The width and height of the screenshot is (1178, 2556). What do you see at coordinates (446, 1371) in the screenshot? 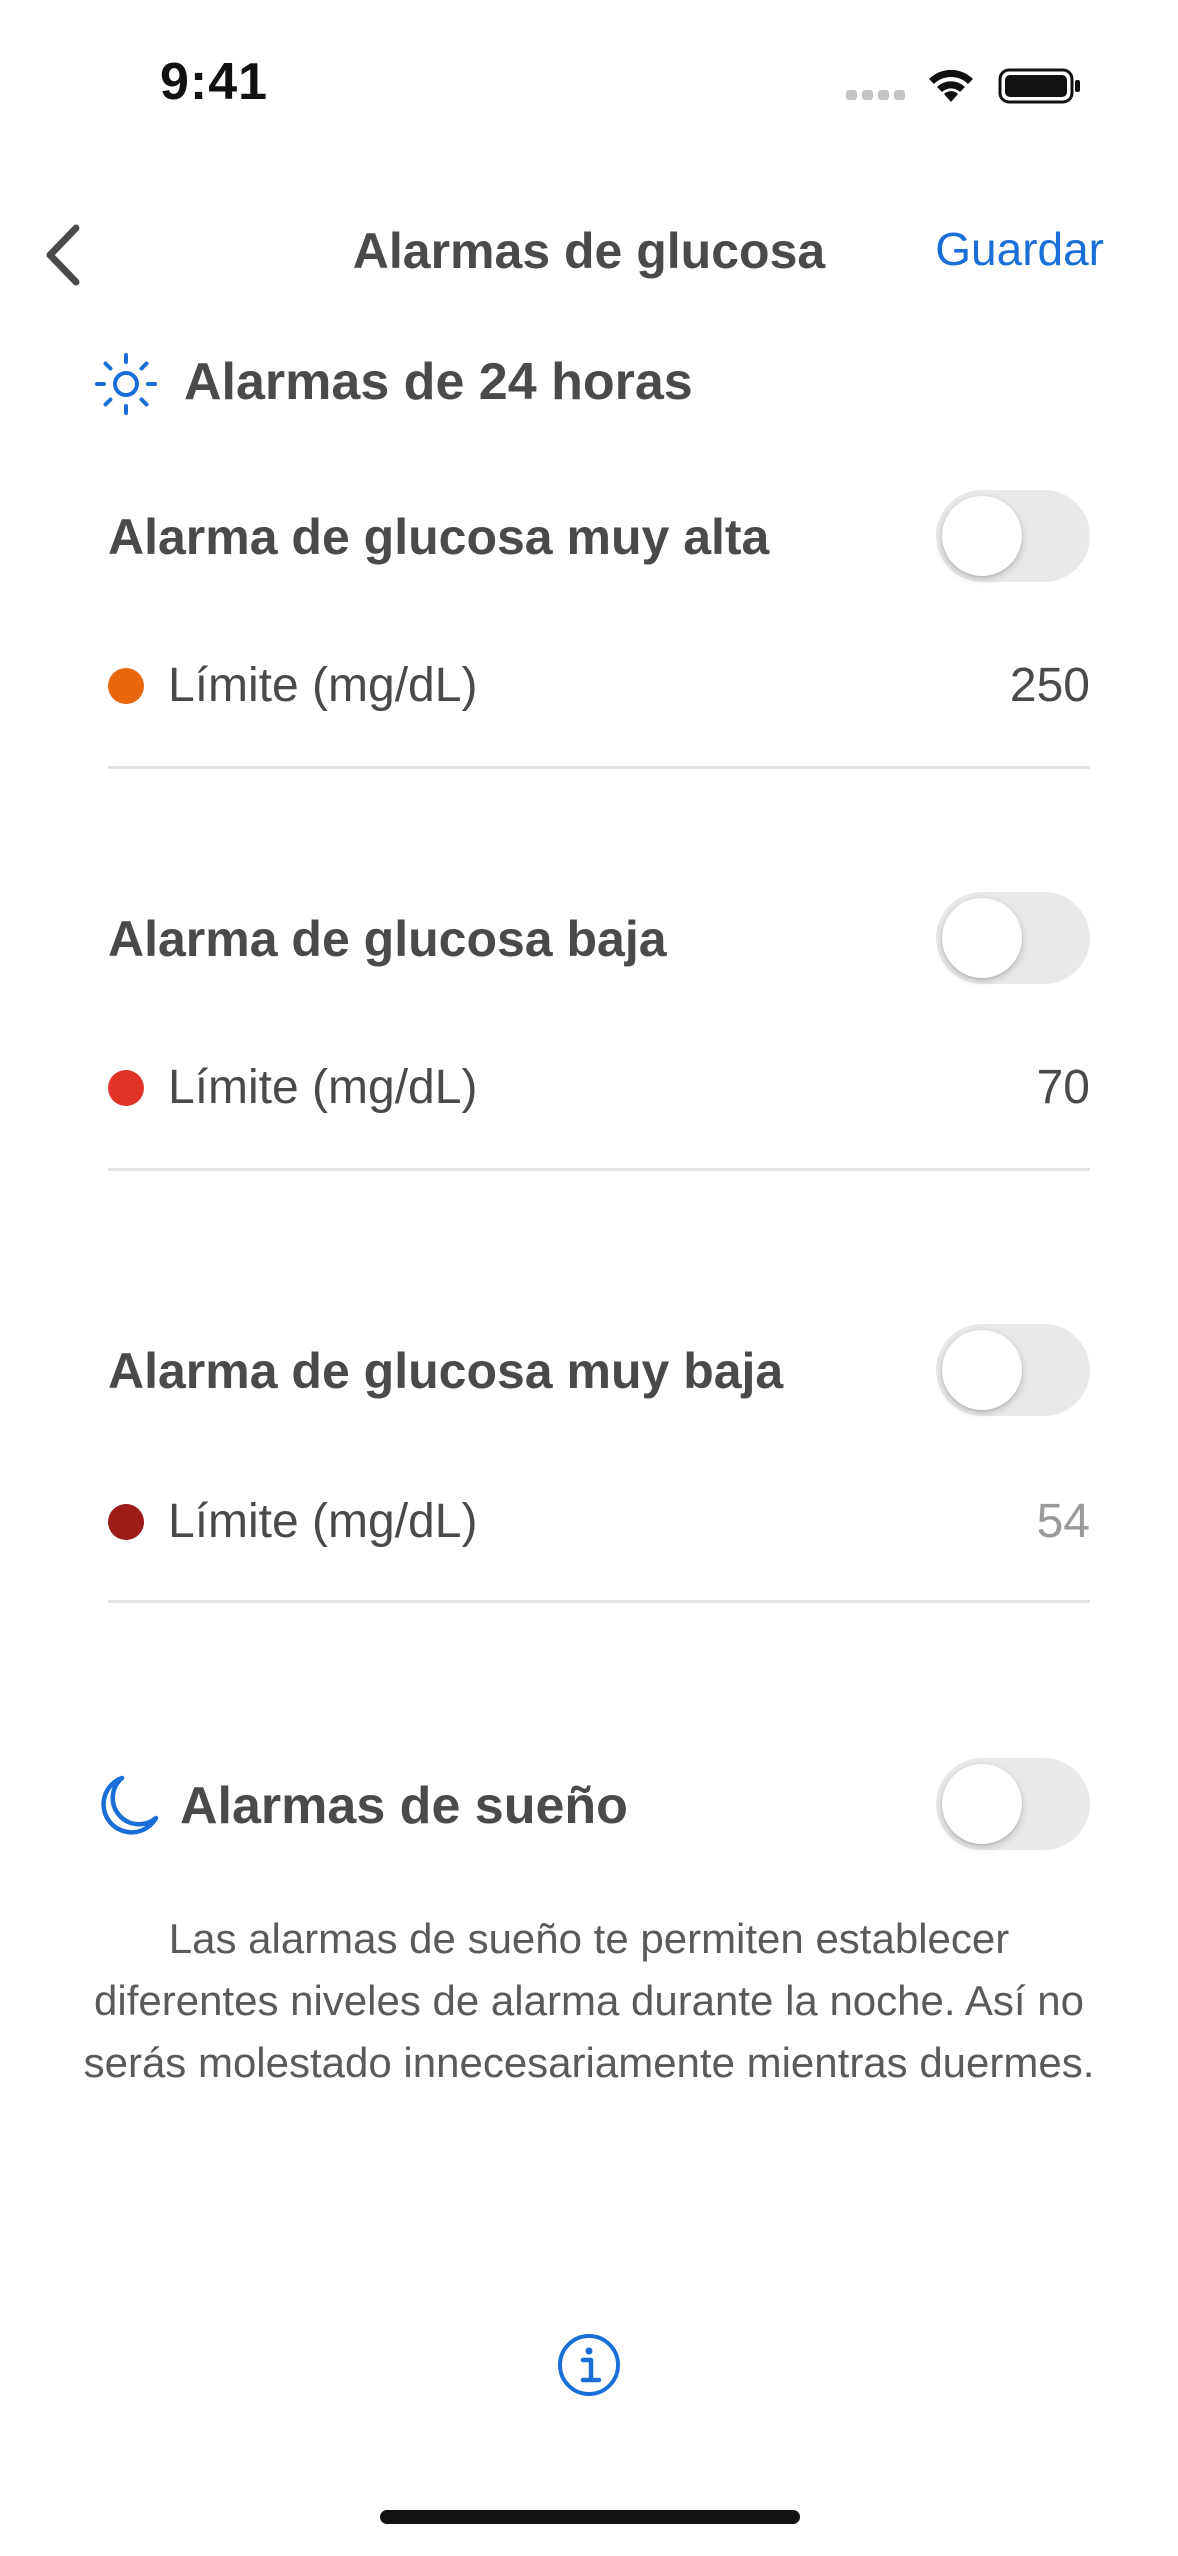
I see `alarm-title-very-low: Alarma de glucosa muy baja` at bounding box center [446, 1371].